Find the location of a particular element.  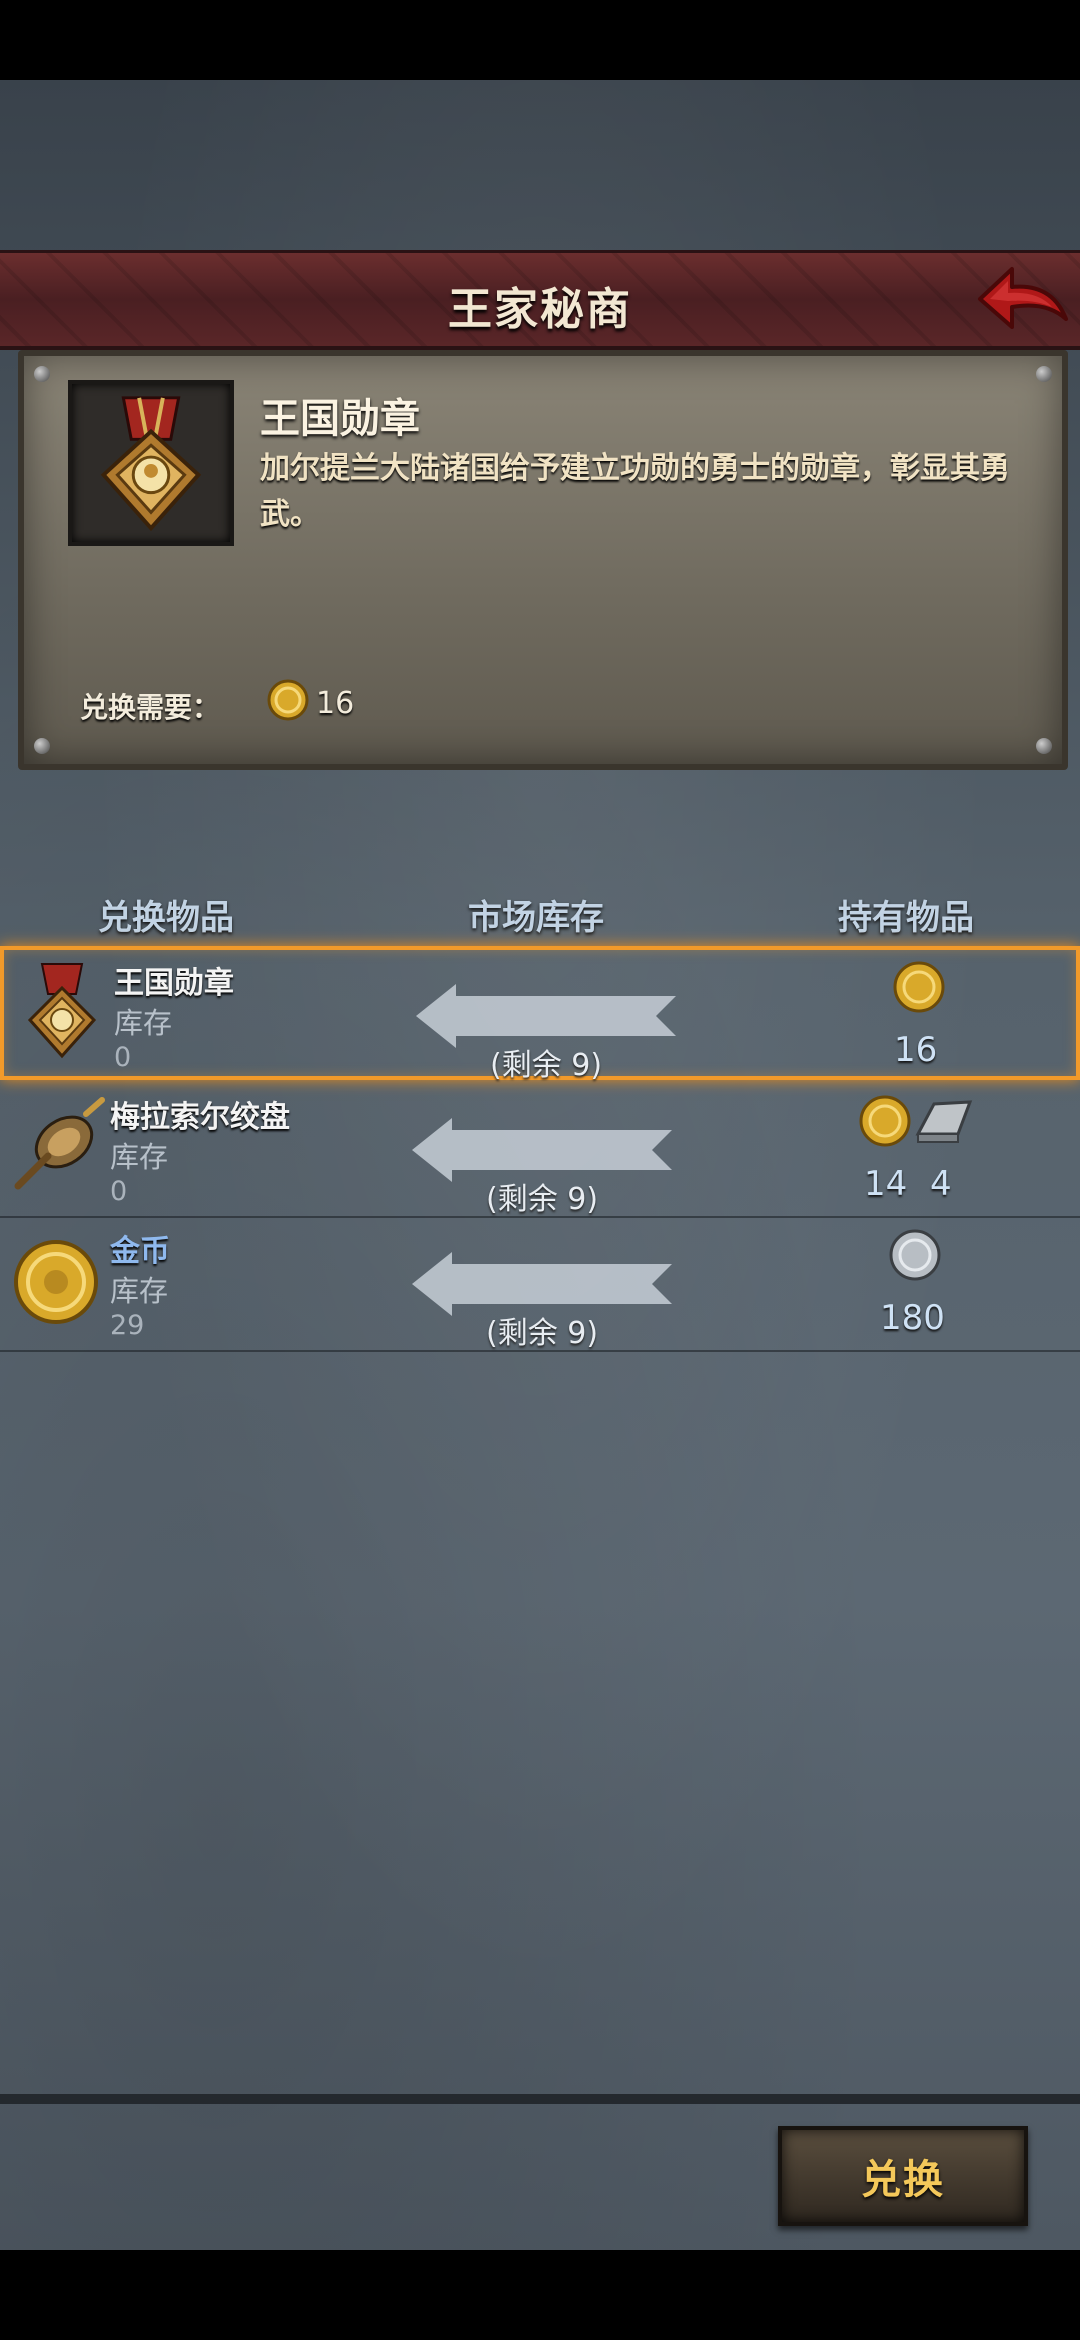

item-icon-frame is located at coordinates (151, 463).